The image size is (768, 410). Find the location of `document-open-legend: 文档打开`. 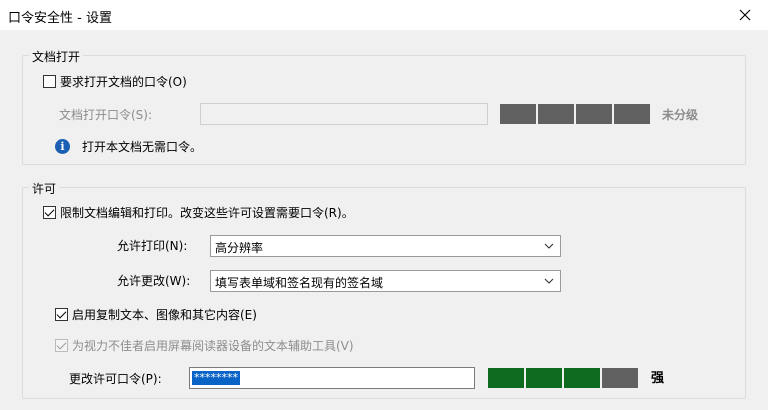

document-open-legend: 文档打开 is located at coordinates (56, 56).